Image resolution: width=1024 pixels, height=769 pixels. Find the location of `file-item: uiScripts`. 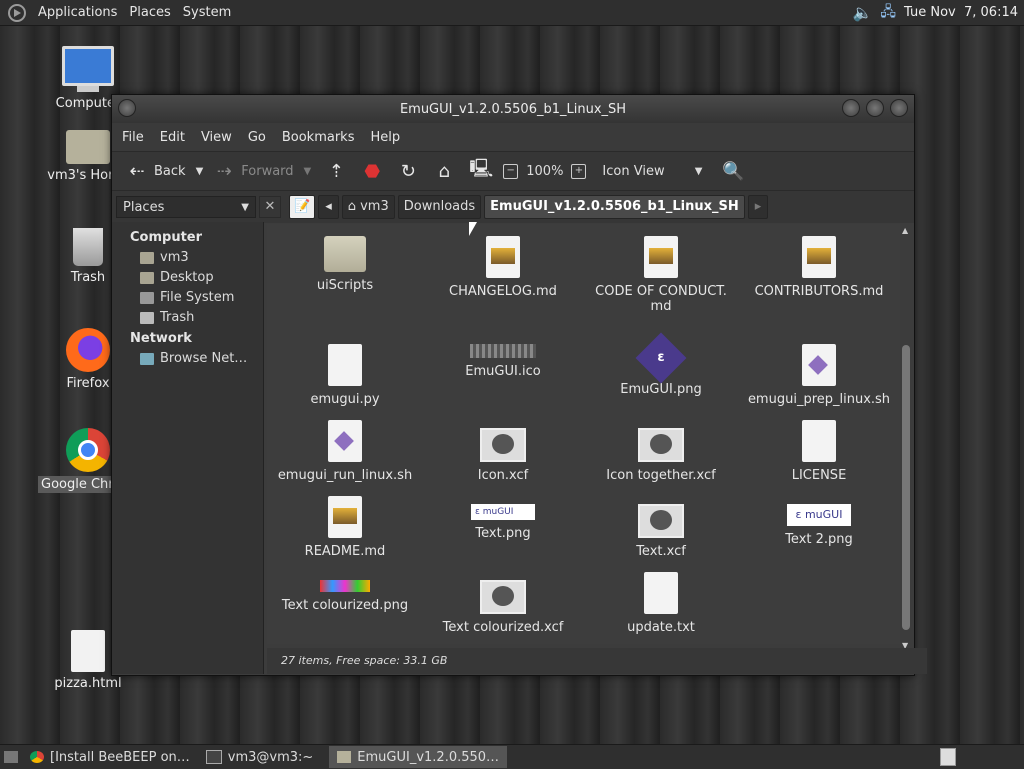

file-item: uiScripts is located at coordinates (345, 264).